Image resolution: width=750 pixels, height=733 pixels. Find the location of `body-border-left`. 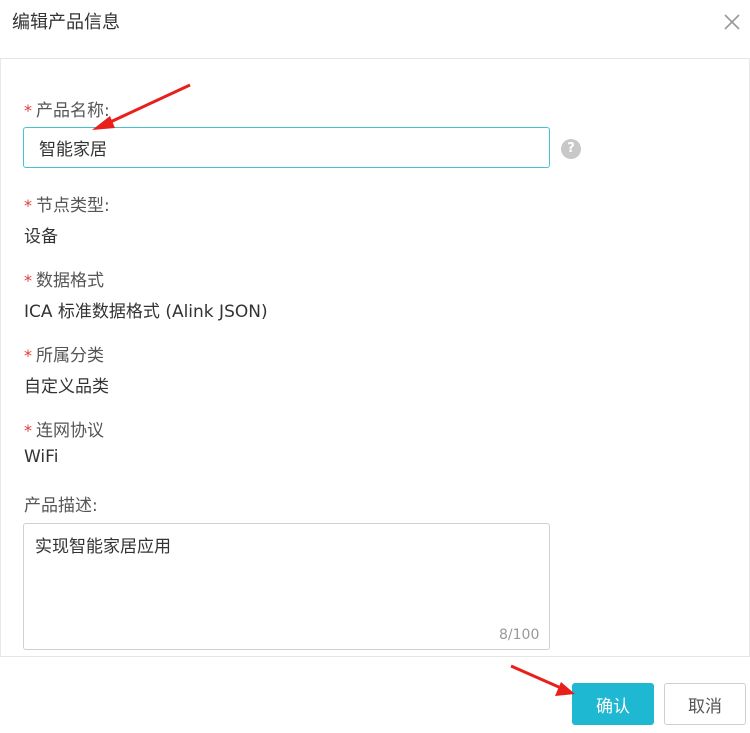

body-border-left is located at coordinates (0, 357).